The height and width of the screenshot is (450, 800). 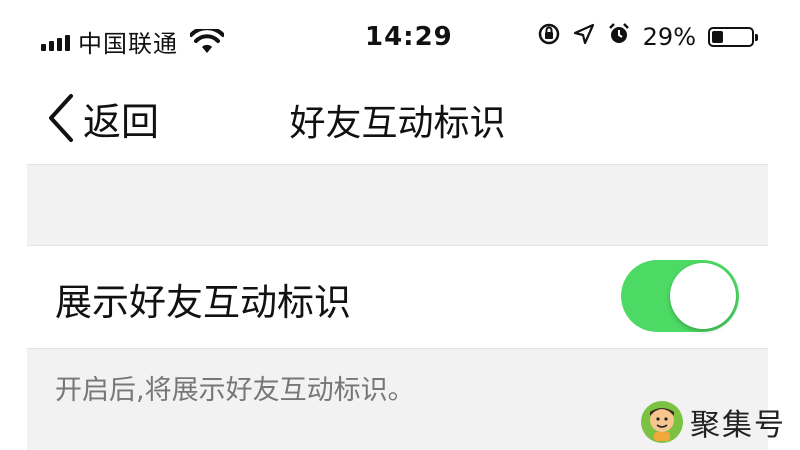 I want to click on page-title: 好友互动标识, so click(x=397, y=123).